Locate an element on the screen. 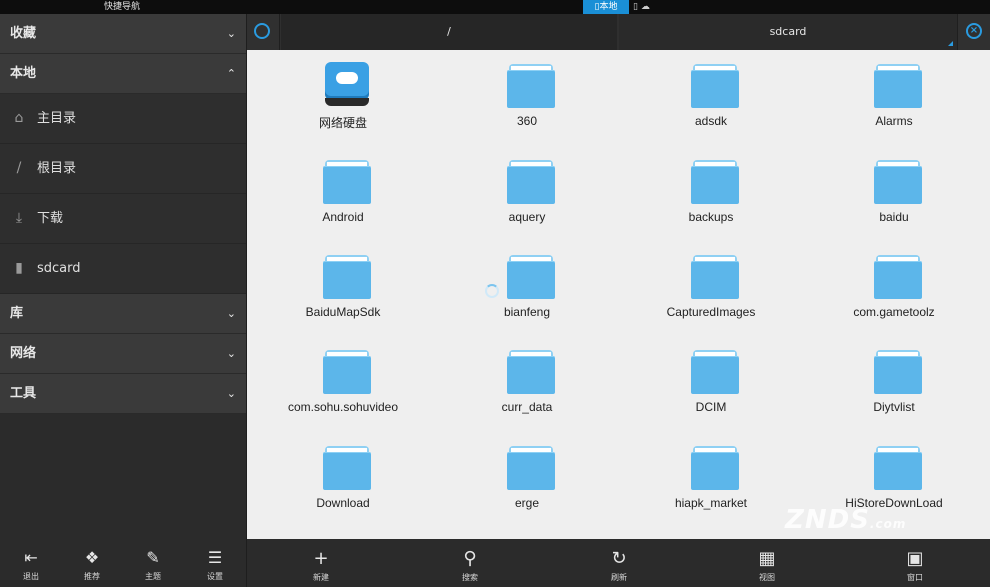 The height and width of the screenshot is (587, 990). breadcrumb-current-label: sdcard is located at coordinates (788, 31).